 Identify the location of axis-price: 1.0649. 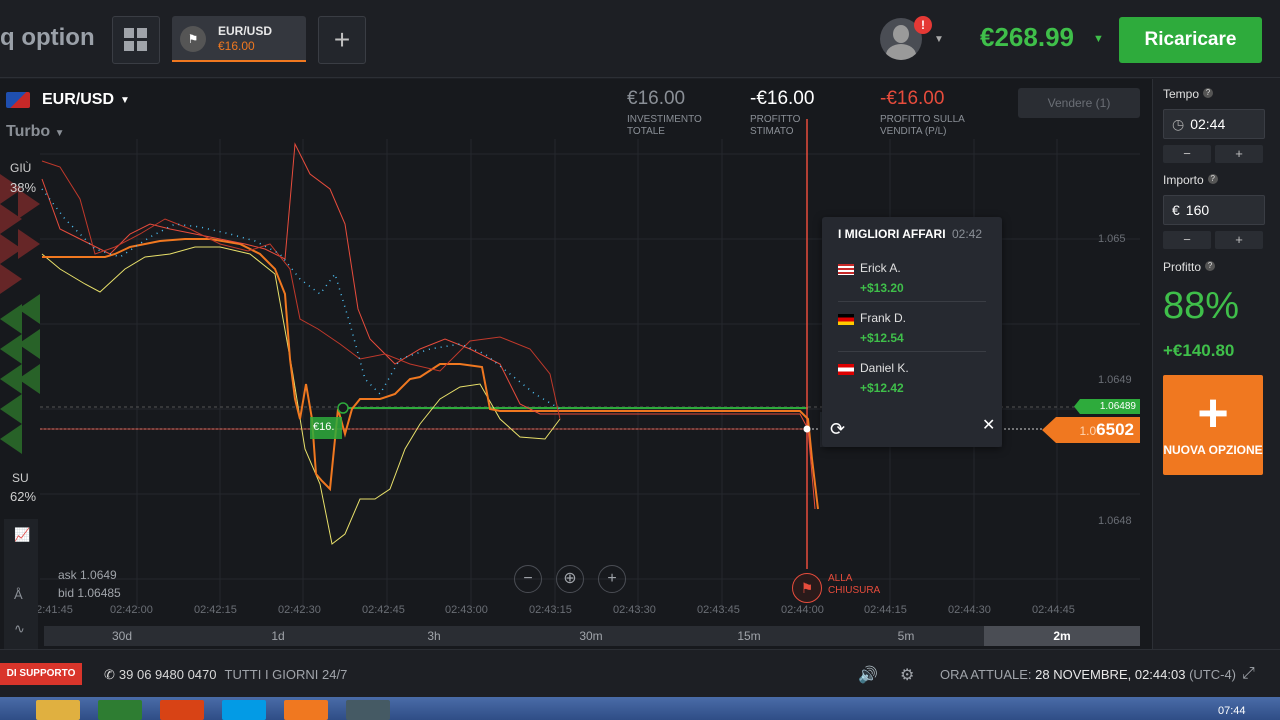
(1115, 380).